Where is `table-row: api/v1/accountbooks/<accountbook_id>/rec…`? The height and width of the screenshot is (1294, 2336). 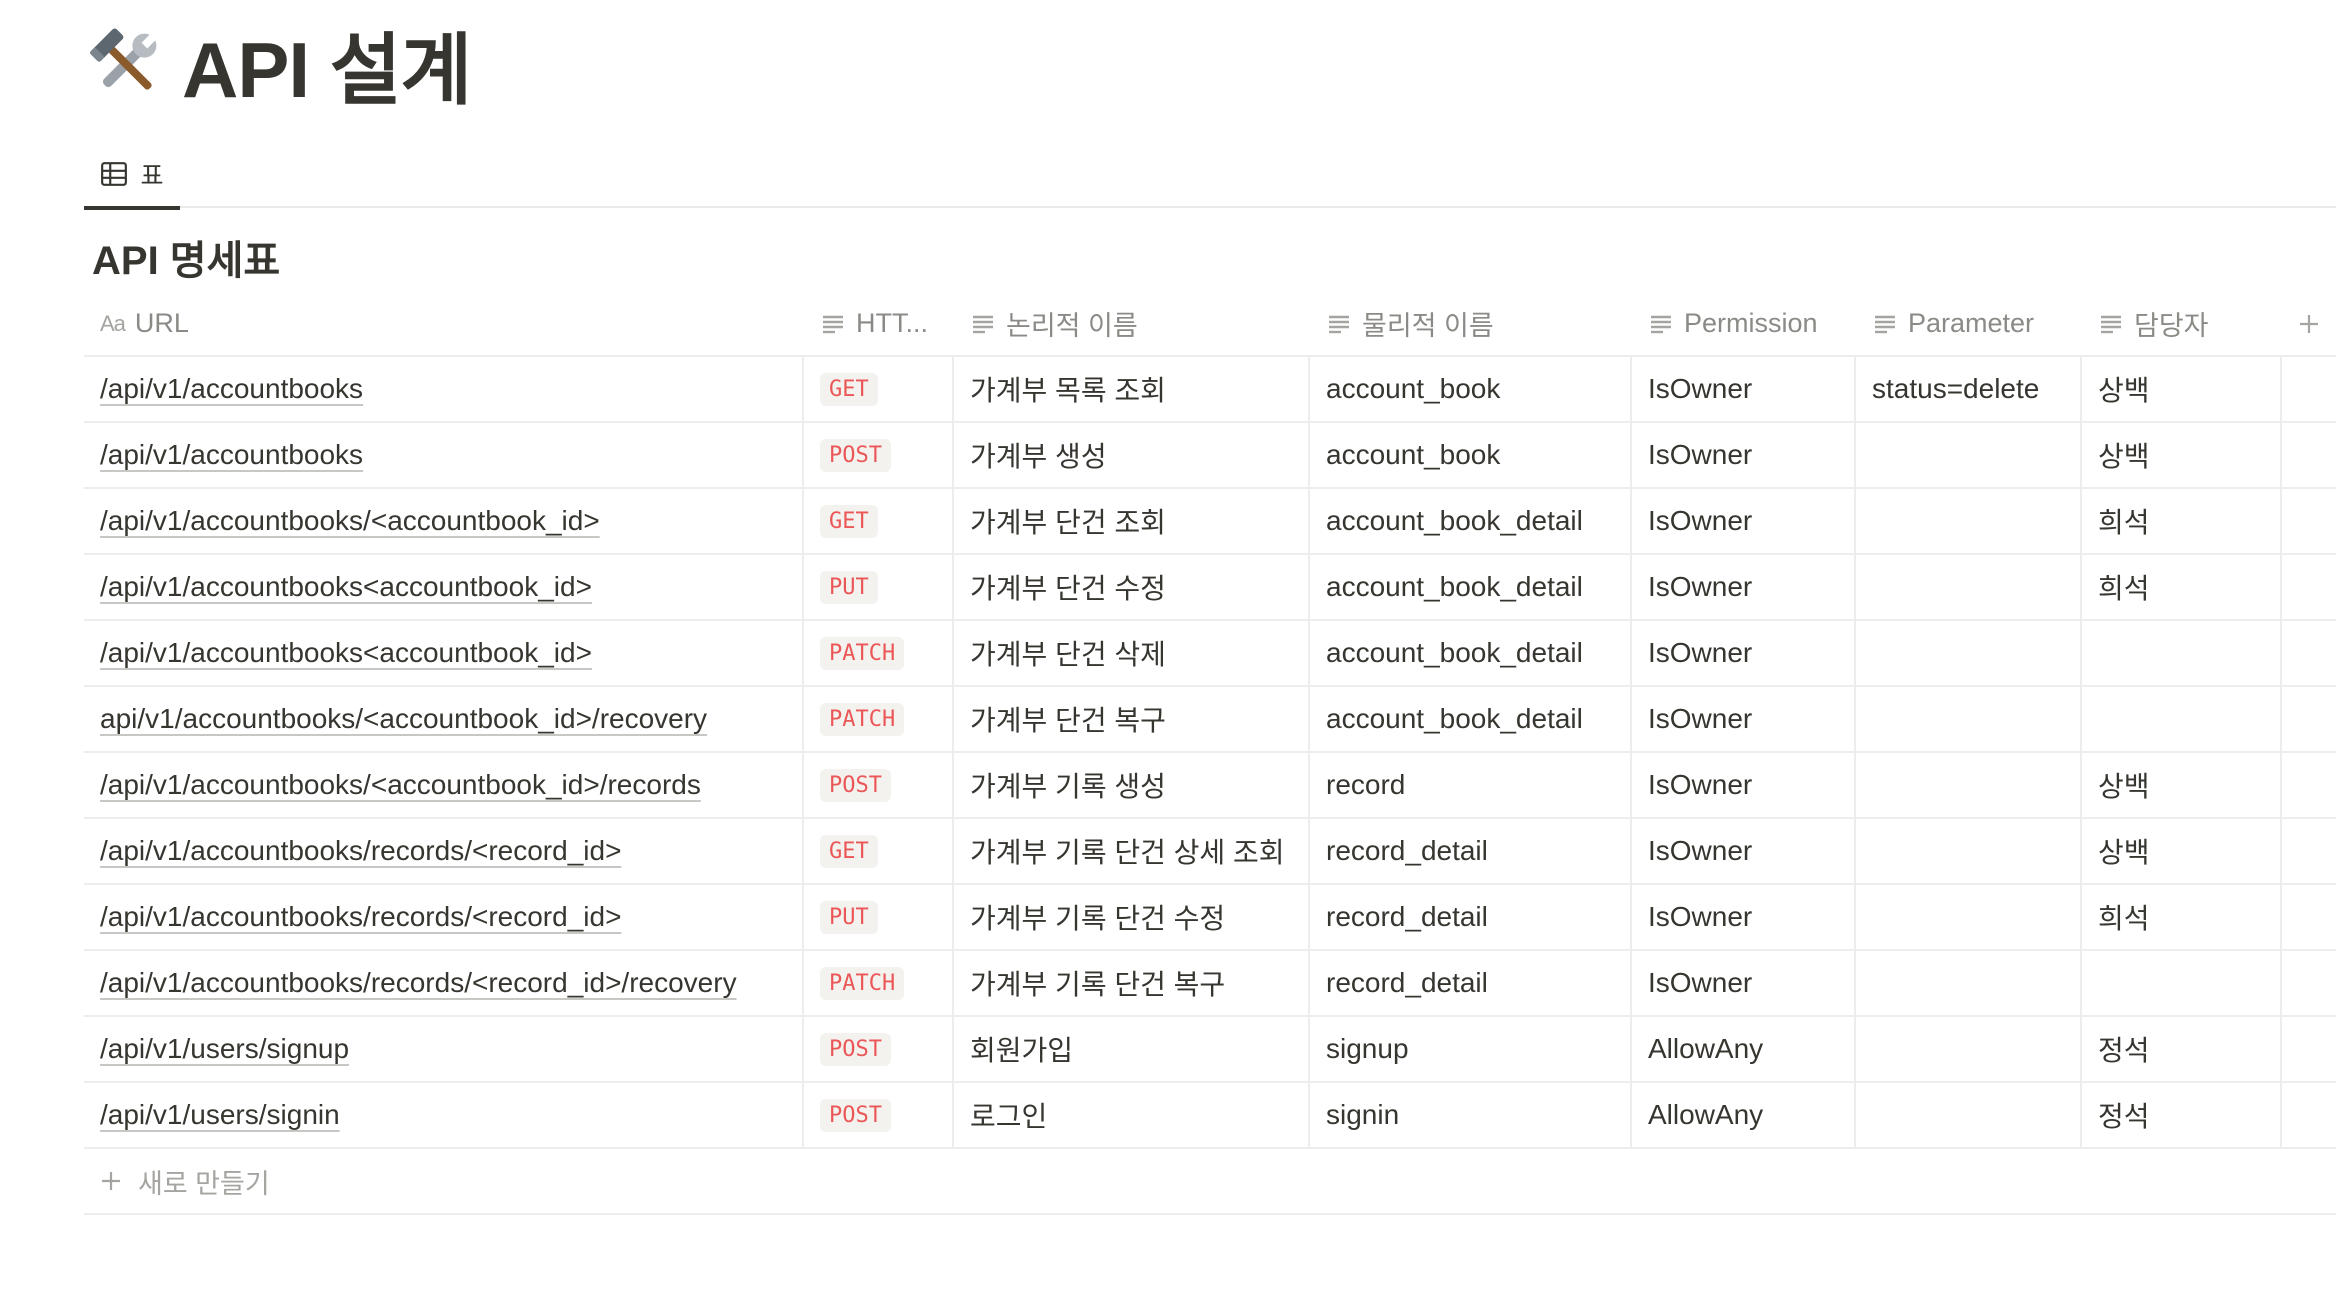 table-row: api/v1/accountbooks/<accountbook_id>/rec… is located at coordinates (1210, 720).